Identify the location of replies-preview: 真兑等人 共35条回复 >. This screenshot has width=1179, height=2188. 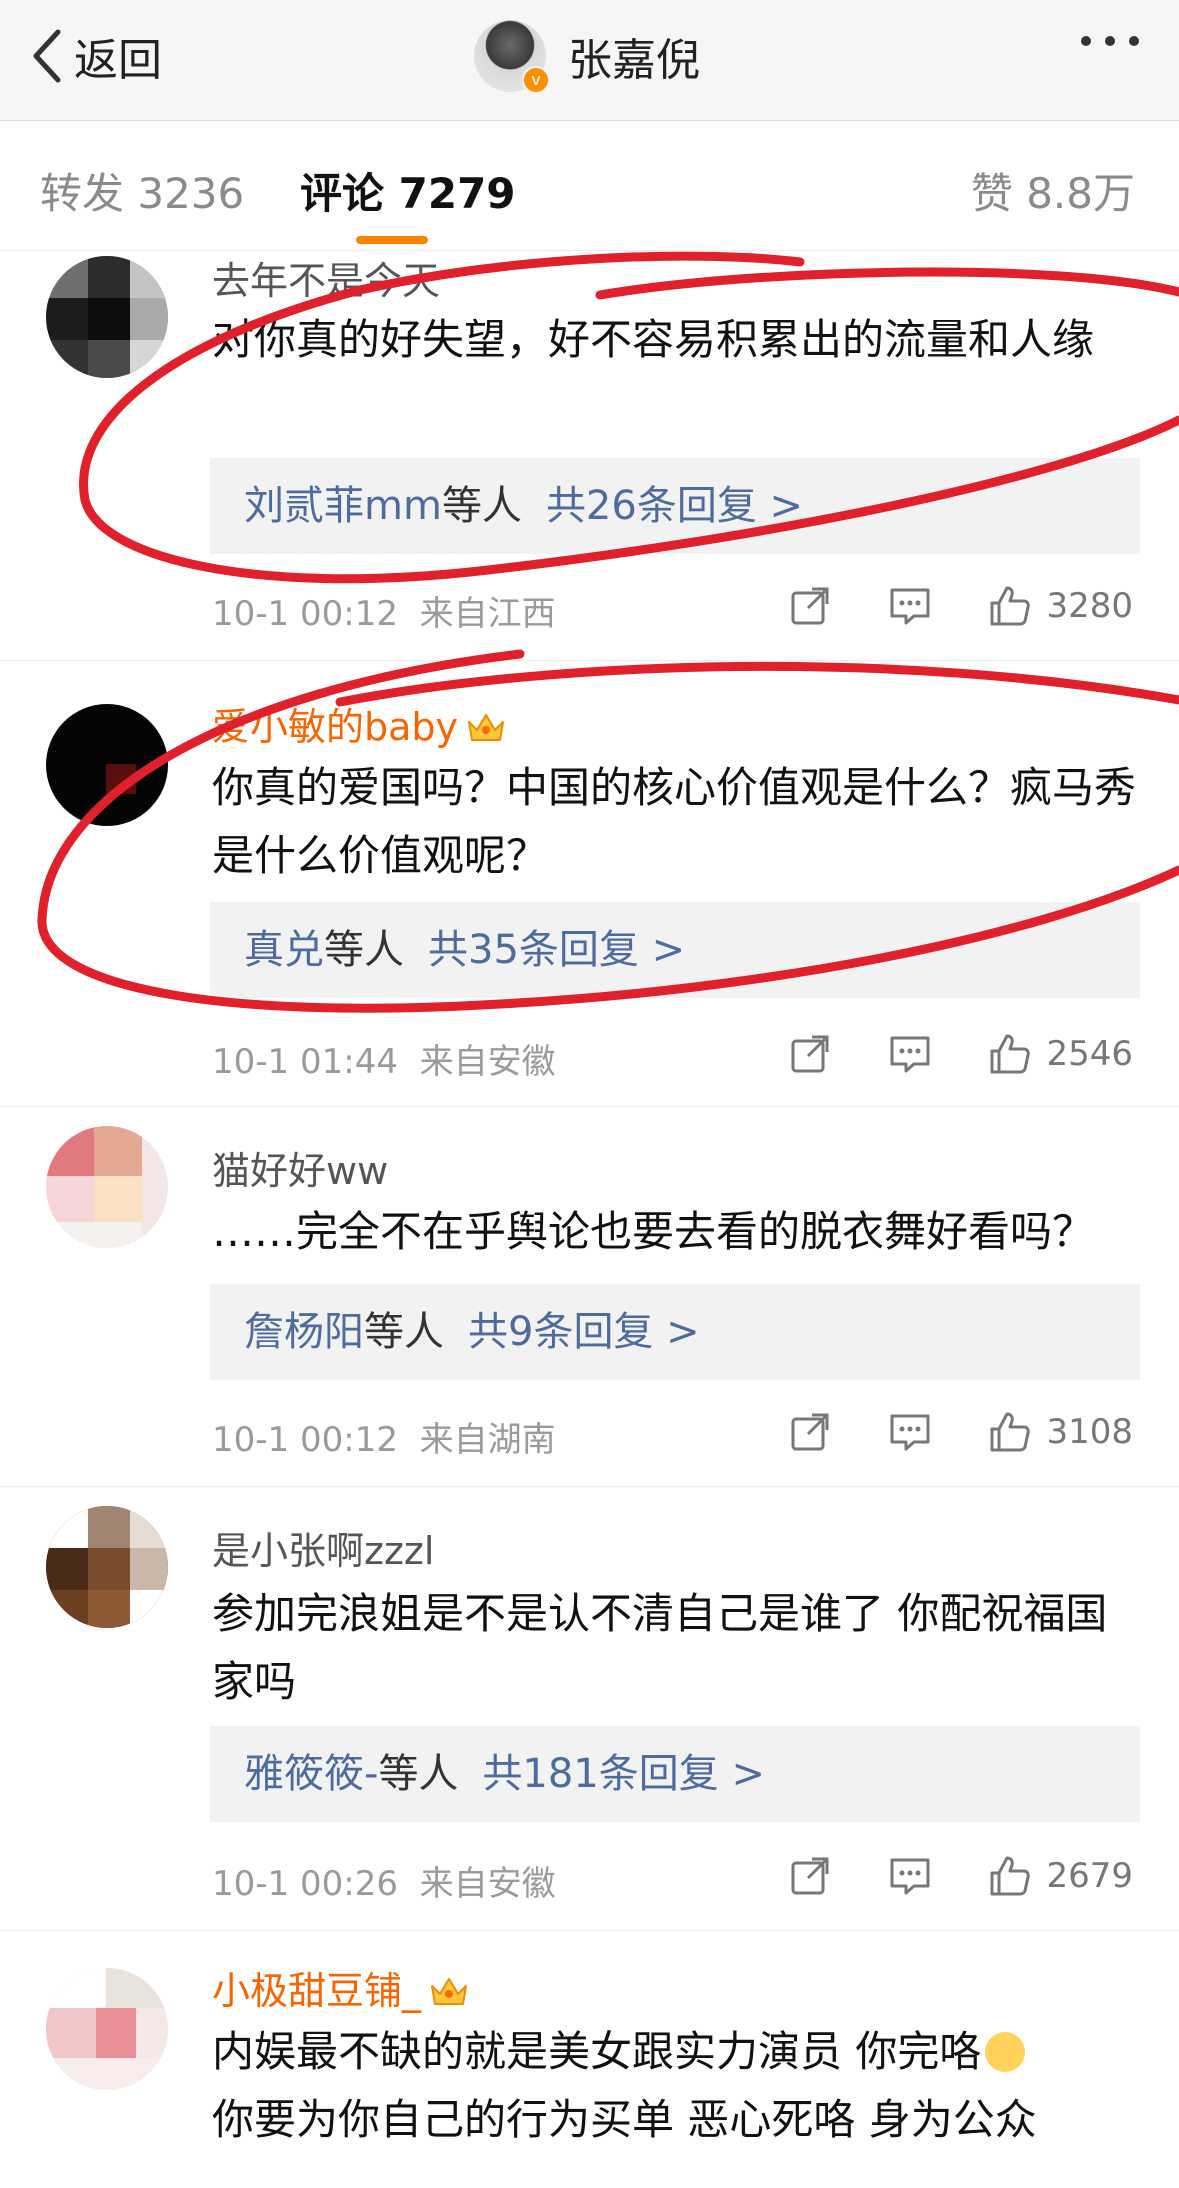
(675, 950).